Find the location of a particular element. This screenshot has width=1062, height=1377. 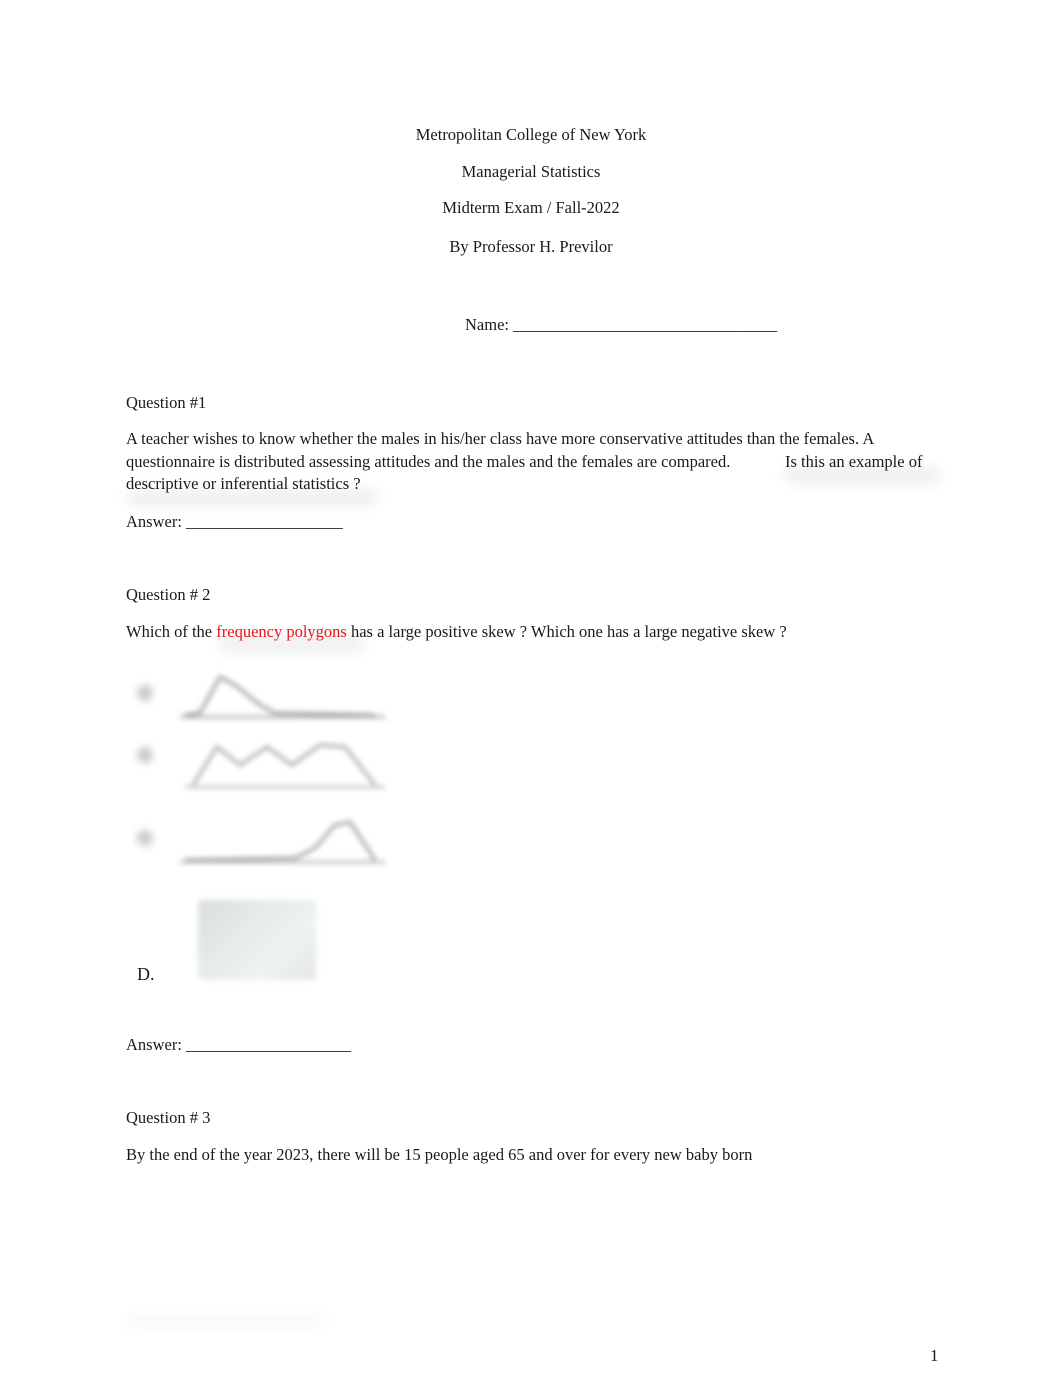

option-b-polygon is located at coordinates (285, 766).